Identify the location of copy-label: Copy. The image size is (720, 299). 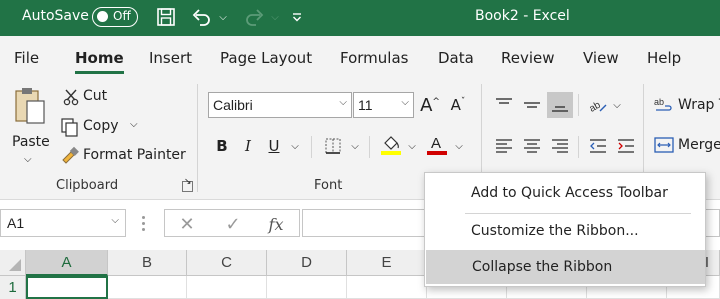
(101, 126).